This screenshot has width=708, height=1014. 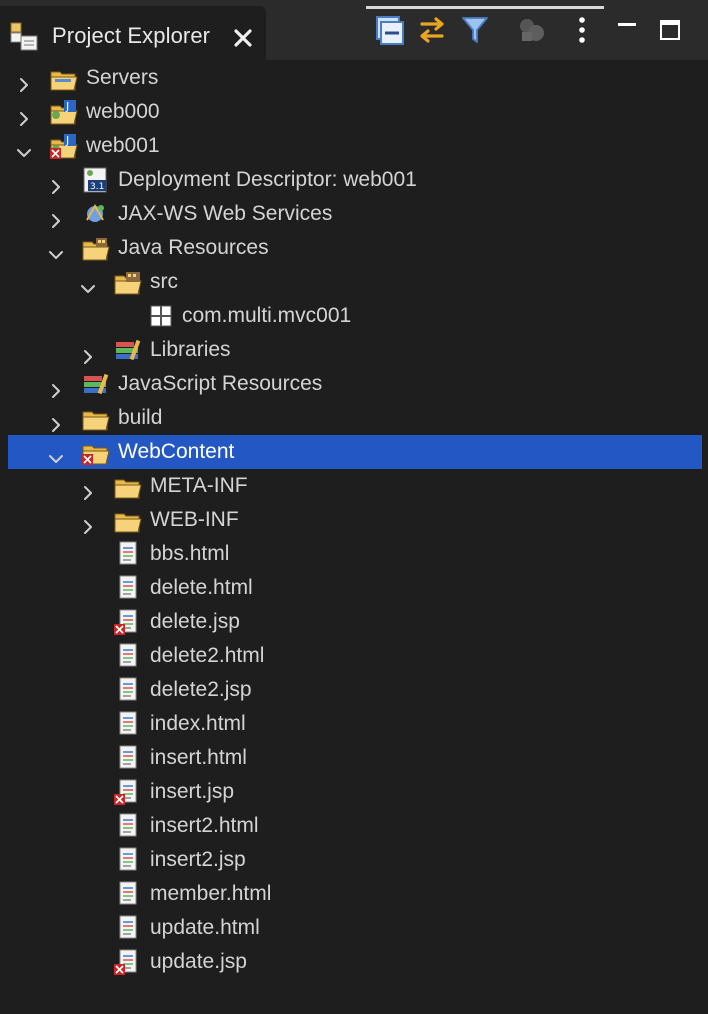 I want to click on svg-text: 3.1, so click(x=97, y=187).